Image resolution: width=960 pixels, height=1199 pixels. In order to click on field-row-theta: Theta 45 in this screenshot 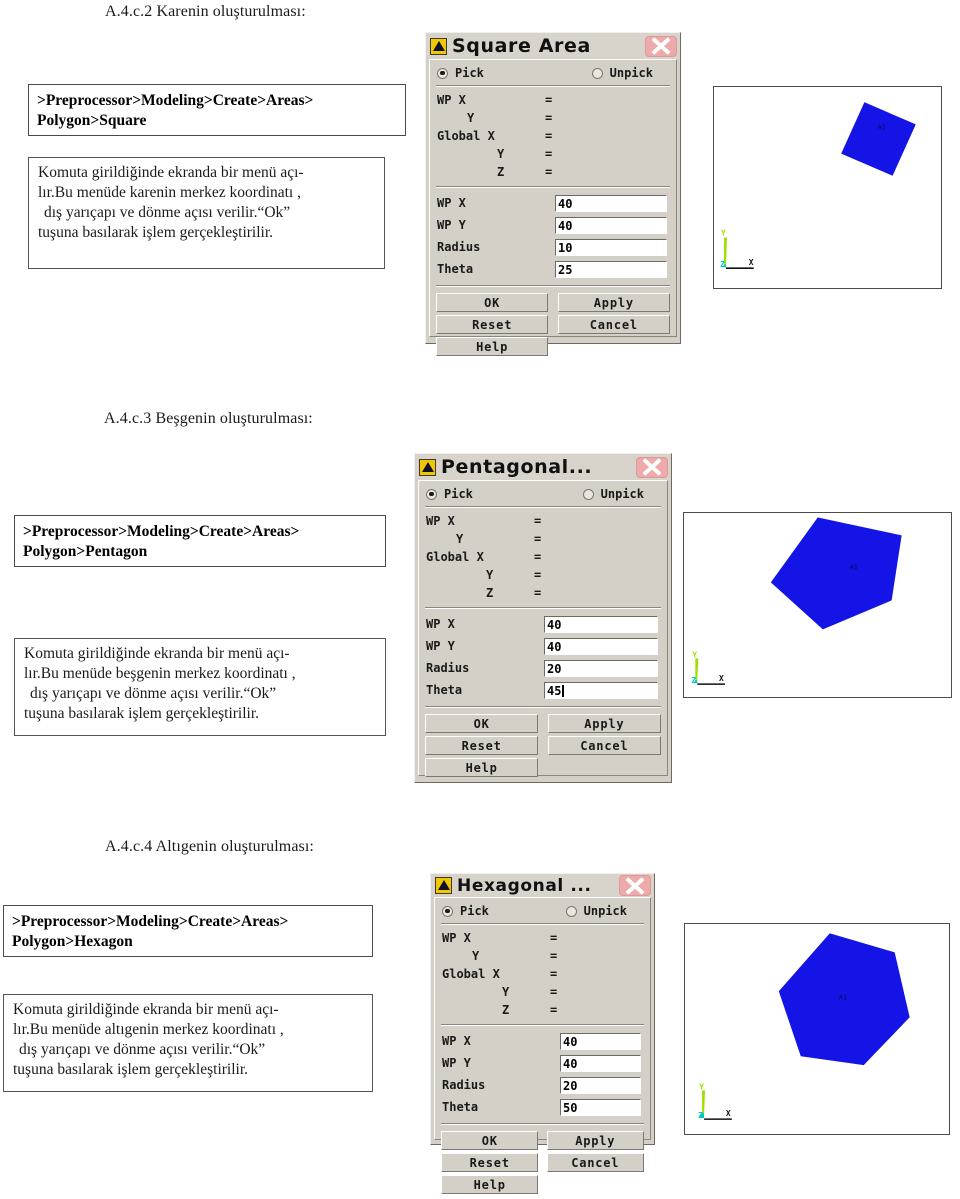, I will do `click(544, 690)`.